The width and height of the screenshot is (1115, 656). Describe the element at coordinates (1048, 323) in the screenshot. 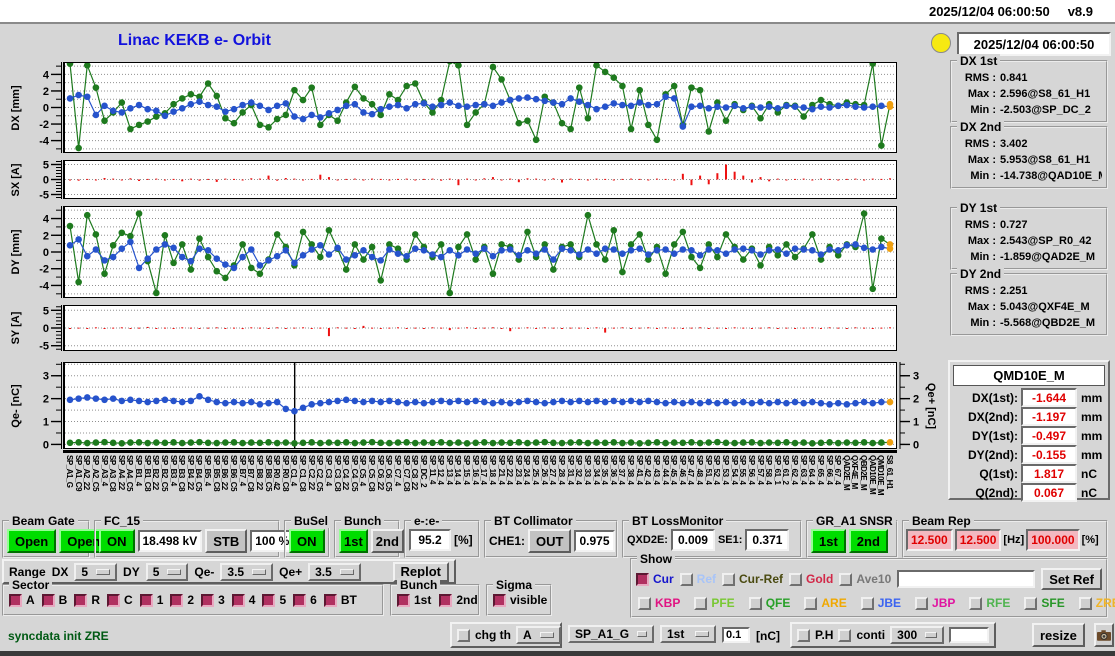

I see `min-value: -5.568@QBD2E_M` at that location.